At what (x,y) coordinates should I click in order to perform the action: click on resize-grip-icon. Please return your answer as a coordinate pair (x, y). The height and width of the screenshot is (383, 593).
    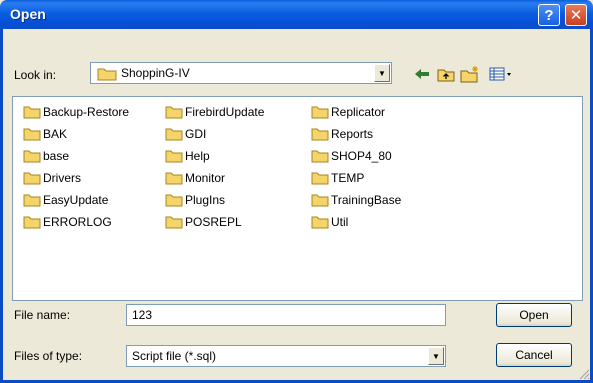
    Looking at the image, I should click on (584, 374).